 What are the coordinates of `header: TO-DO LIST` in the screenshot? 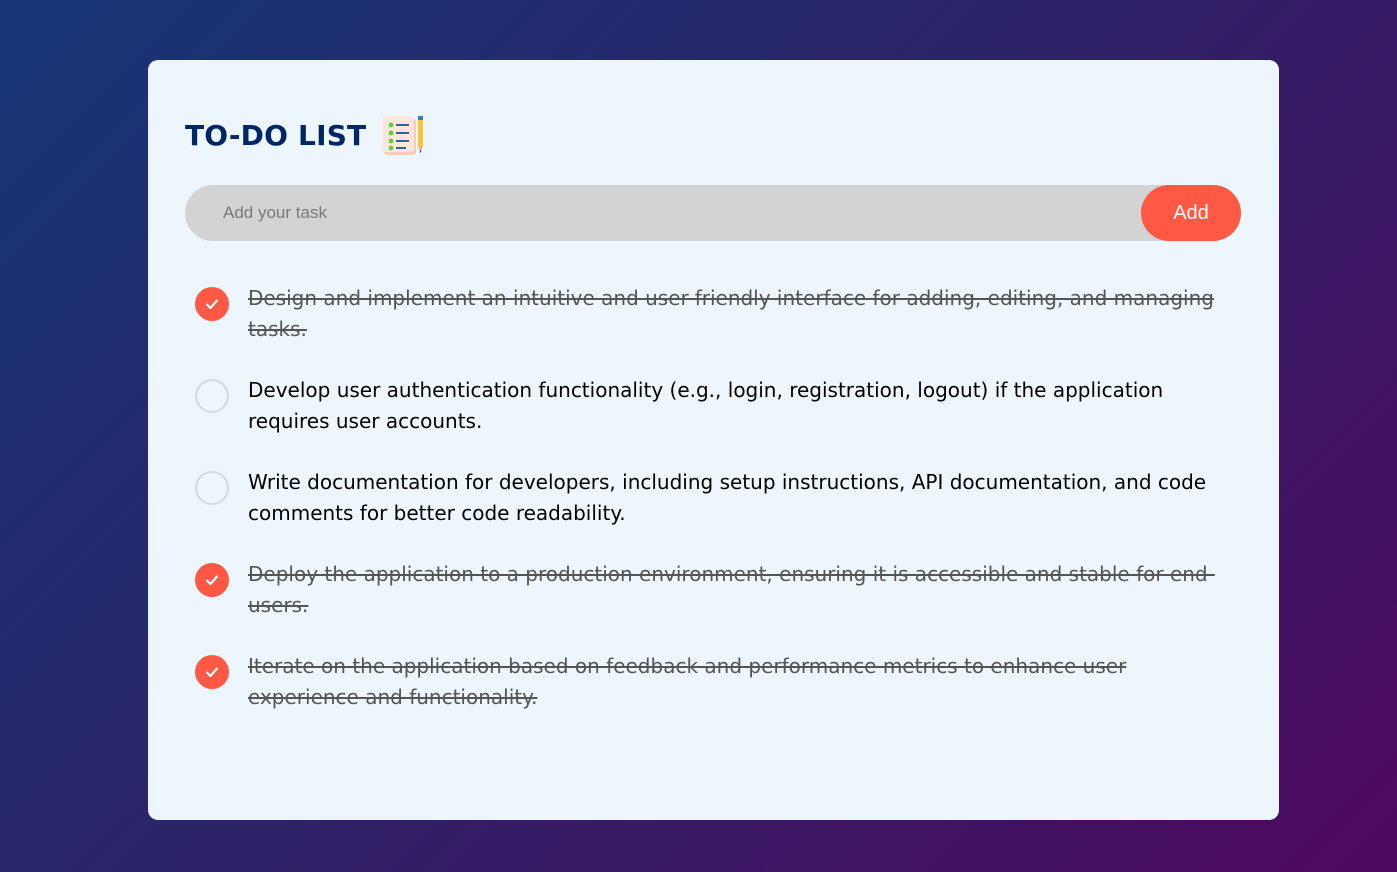 It's located at (713, 135).